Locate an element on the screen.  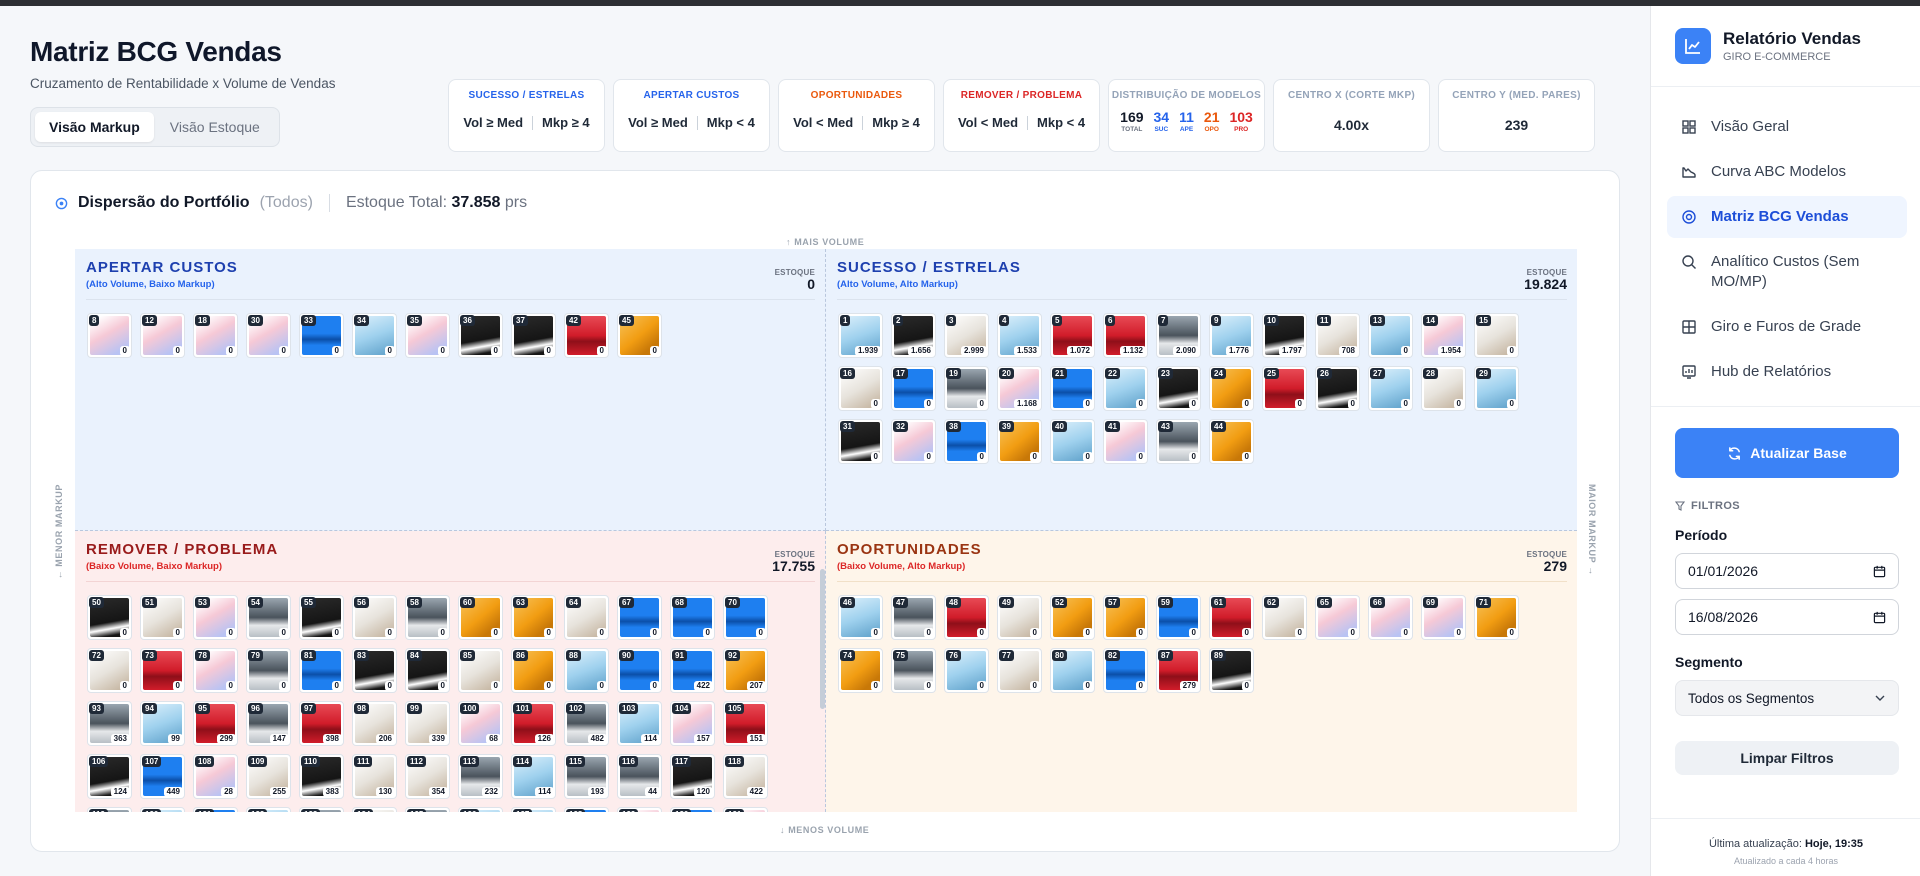
product-tile: 114 114 is located at coordinates (533, 776).